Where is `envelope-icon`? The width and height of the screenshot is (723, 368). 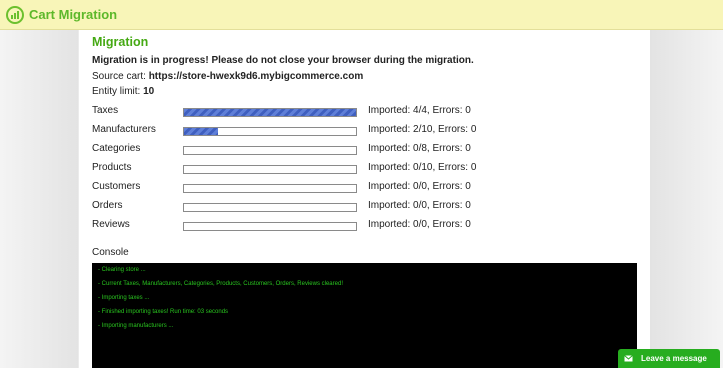 envelope-icon is located at coordinates (628, 358).